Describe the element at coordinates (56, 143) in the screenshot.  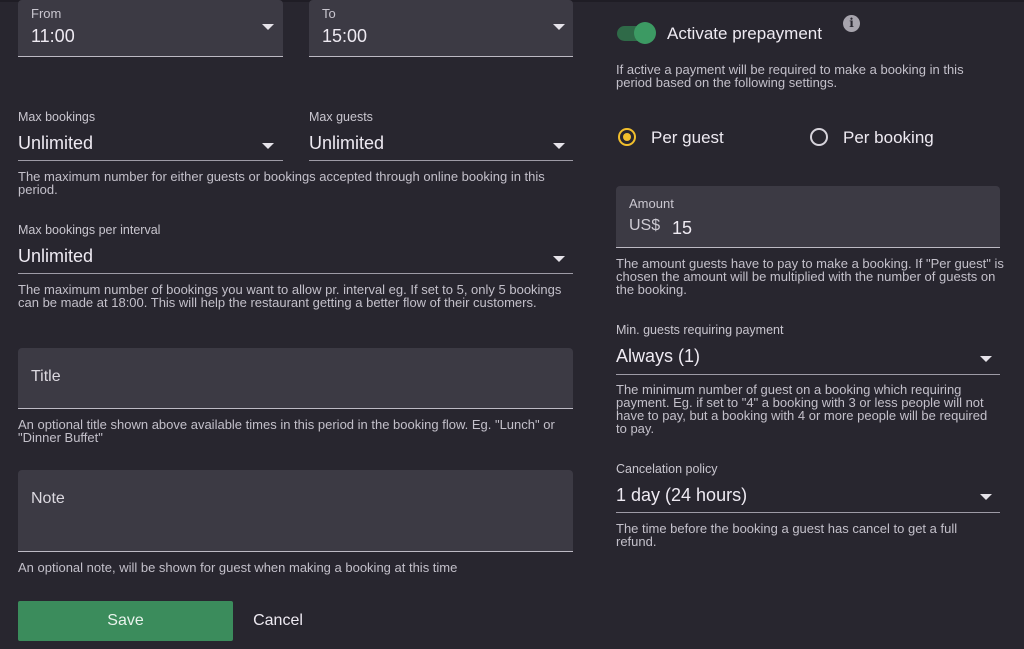
I see `max-bookings-value: Unlimited` at that location.